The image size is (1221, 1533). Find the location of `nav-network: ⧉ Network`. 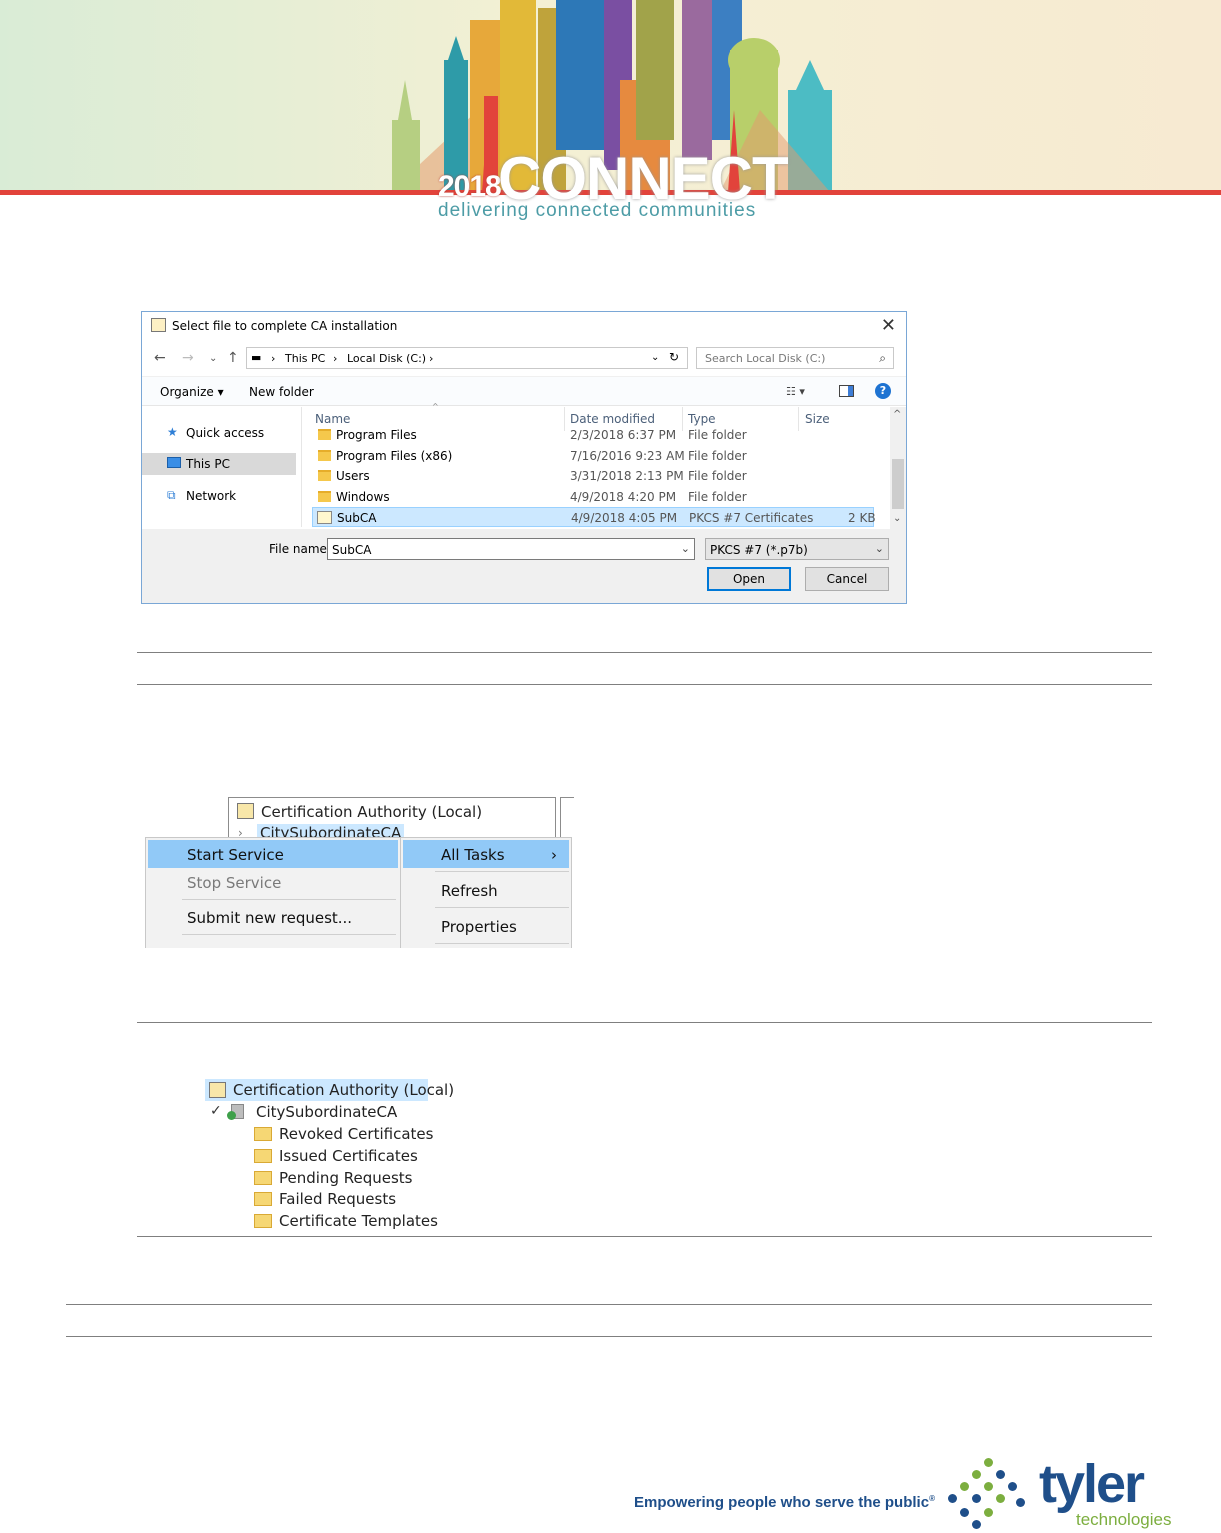

nav-network: ⧉ Network is located at coordinates (219, 496).